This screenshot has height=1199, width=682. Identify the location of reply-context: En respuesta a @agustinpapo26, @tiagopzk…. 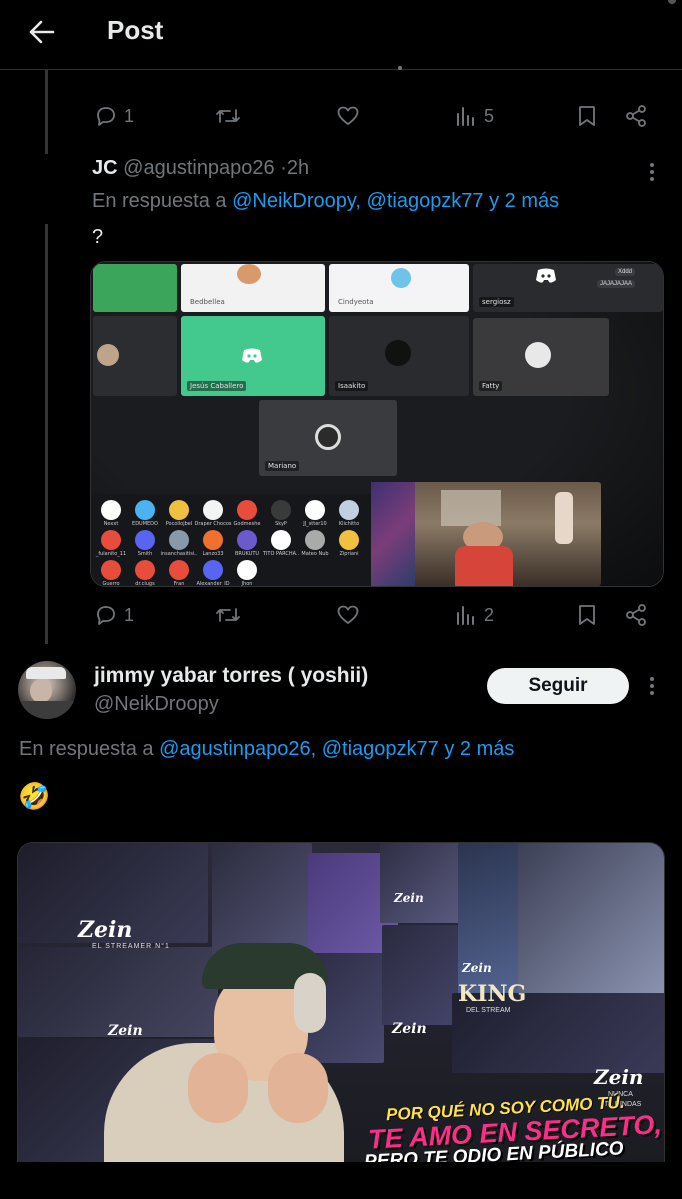
(266, 749).